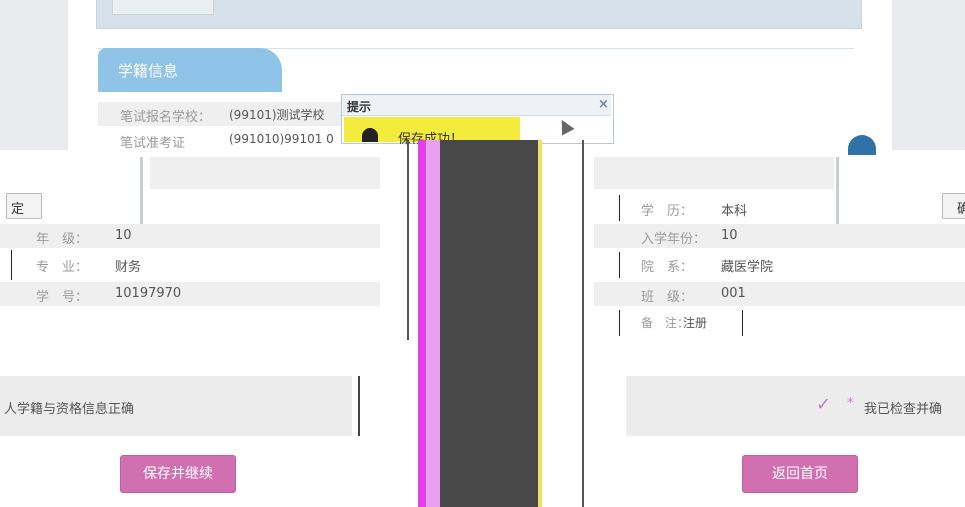  Describe the element at coordinates (34, 75) in the screenshot. I see `left-margin` at that location.